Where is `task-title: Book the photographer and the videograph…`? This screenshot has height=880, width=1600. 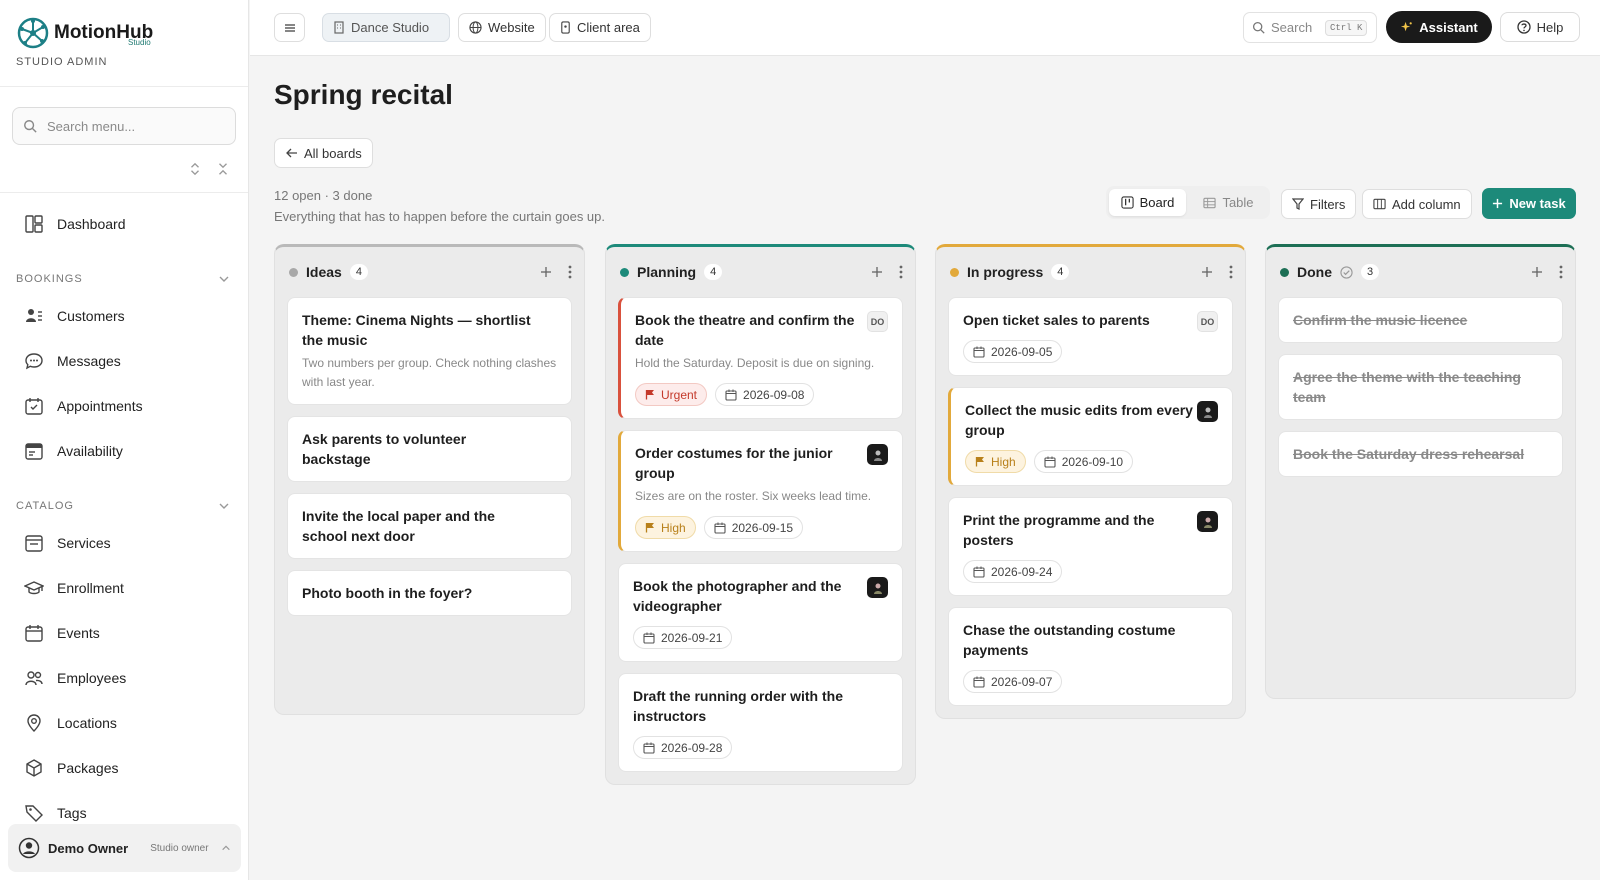
task-title: Book the photographer and the videograph… is located at coordinates (737, 596).